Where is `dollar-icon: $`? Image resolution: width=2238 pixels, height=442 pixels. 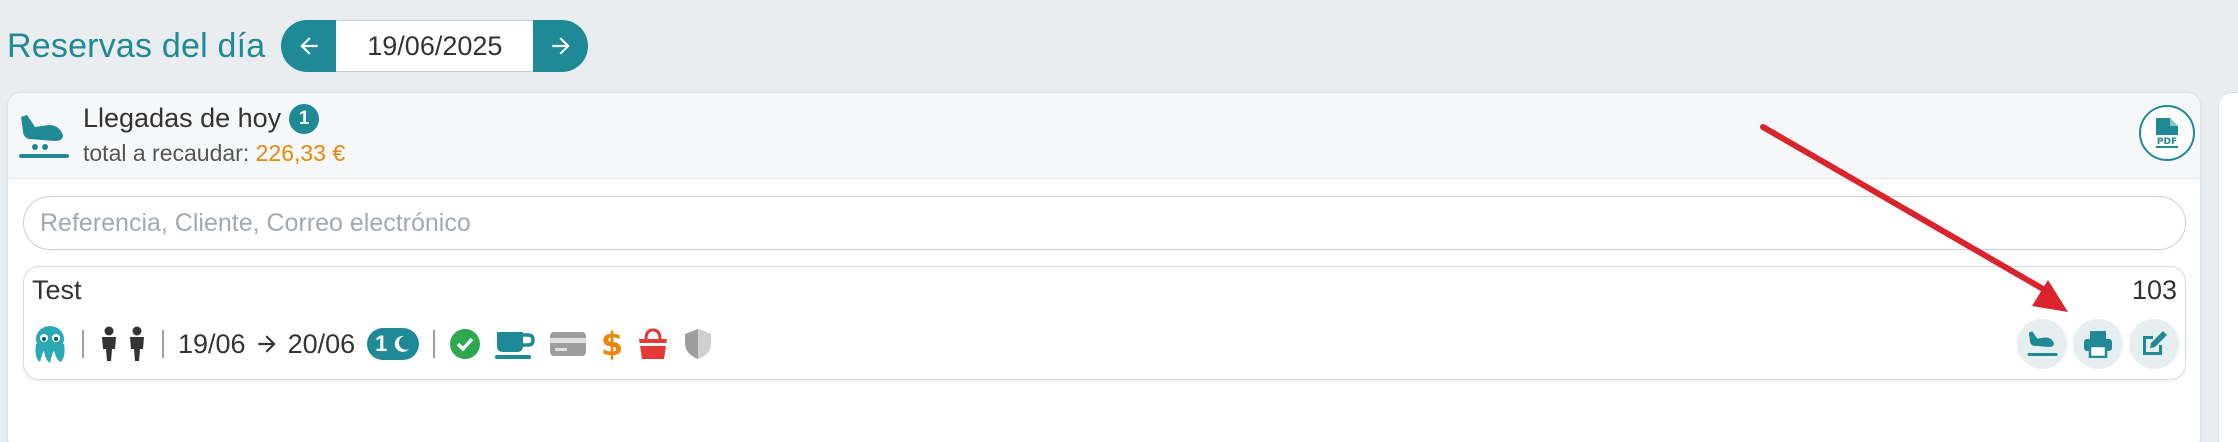 dollar-icon: $ is located at coordinates (612, 344).